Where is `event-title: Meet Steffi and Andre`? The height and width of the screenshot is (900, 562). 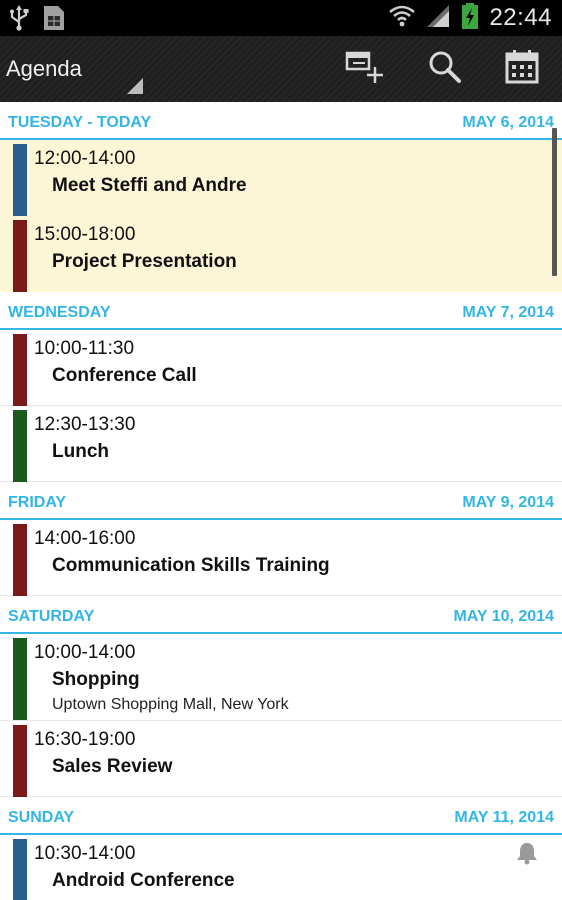 event-title: Meet Steffi and Andre is located at coordinates (149, 185).